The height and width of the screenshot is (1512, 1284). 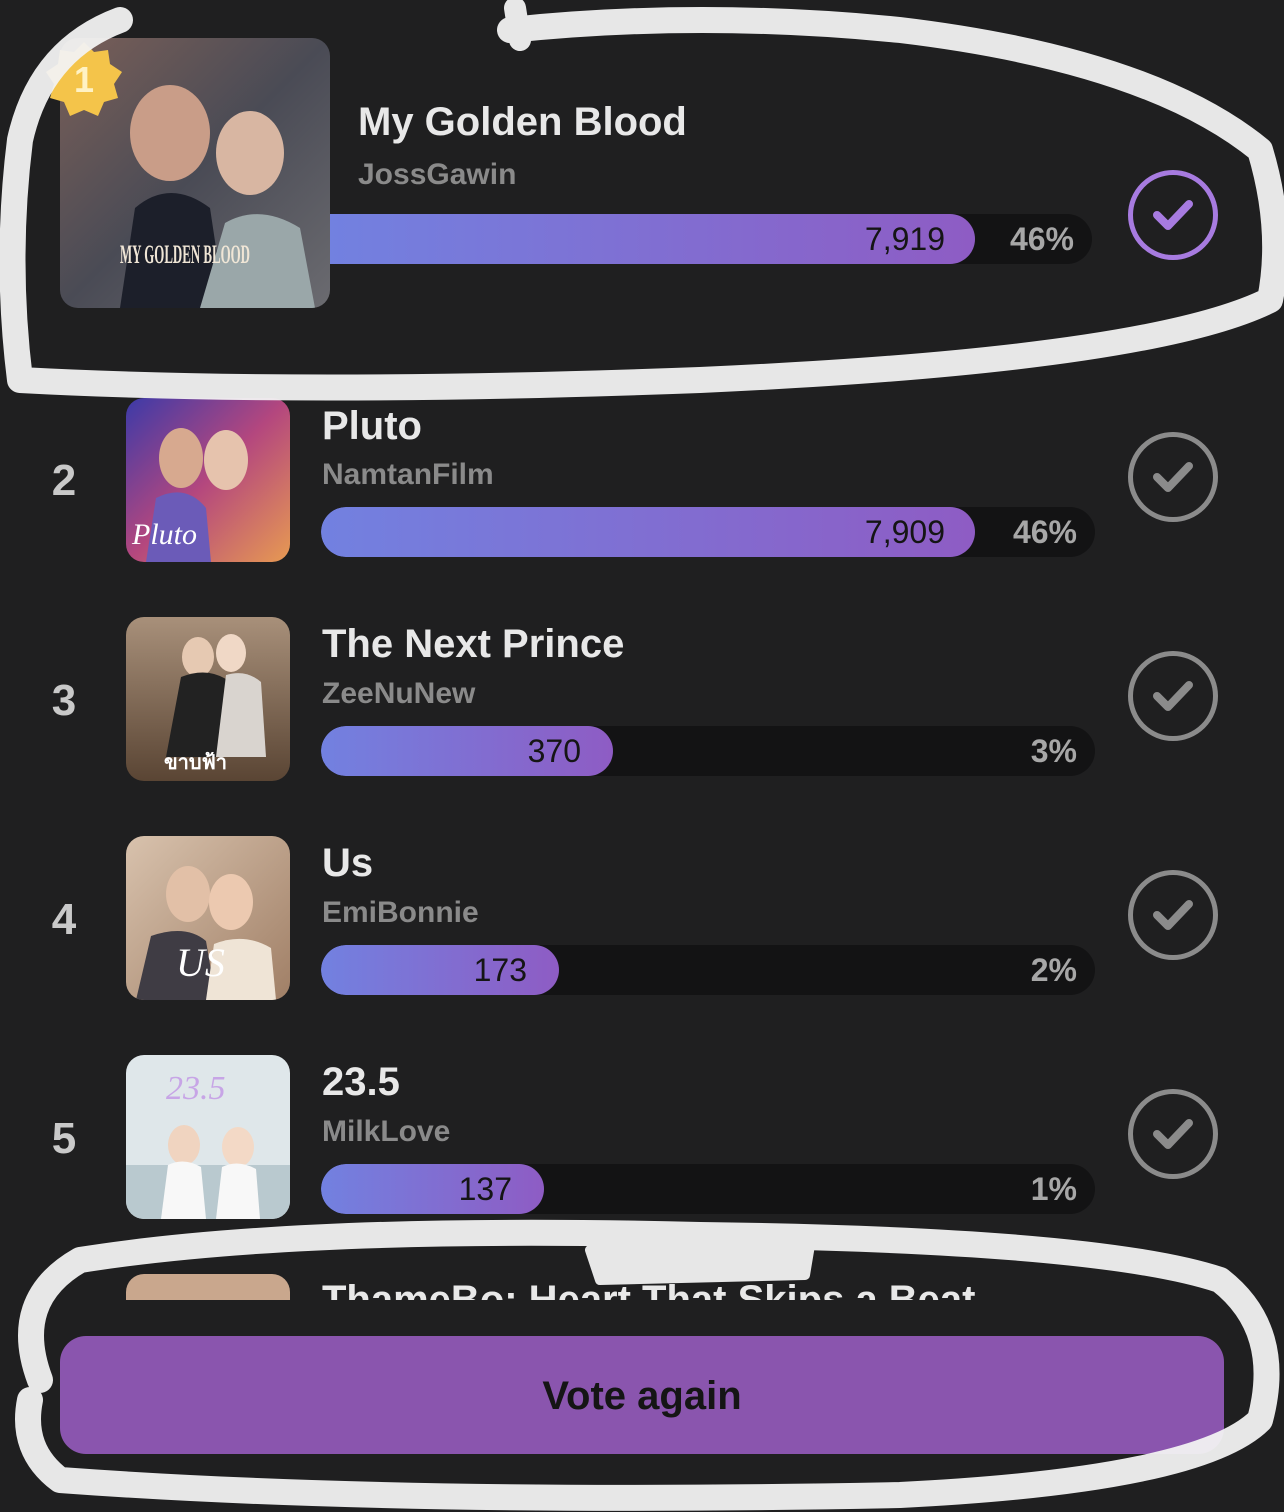 I want to click on vote-percent-4: 2%, so click(x=1053, y=970).